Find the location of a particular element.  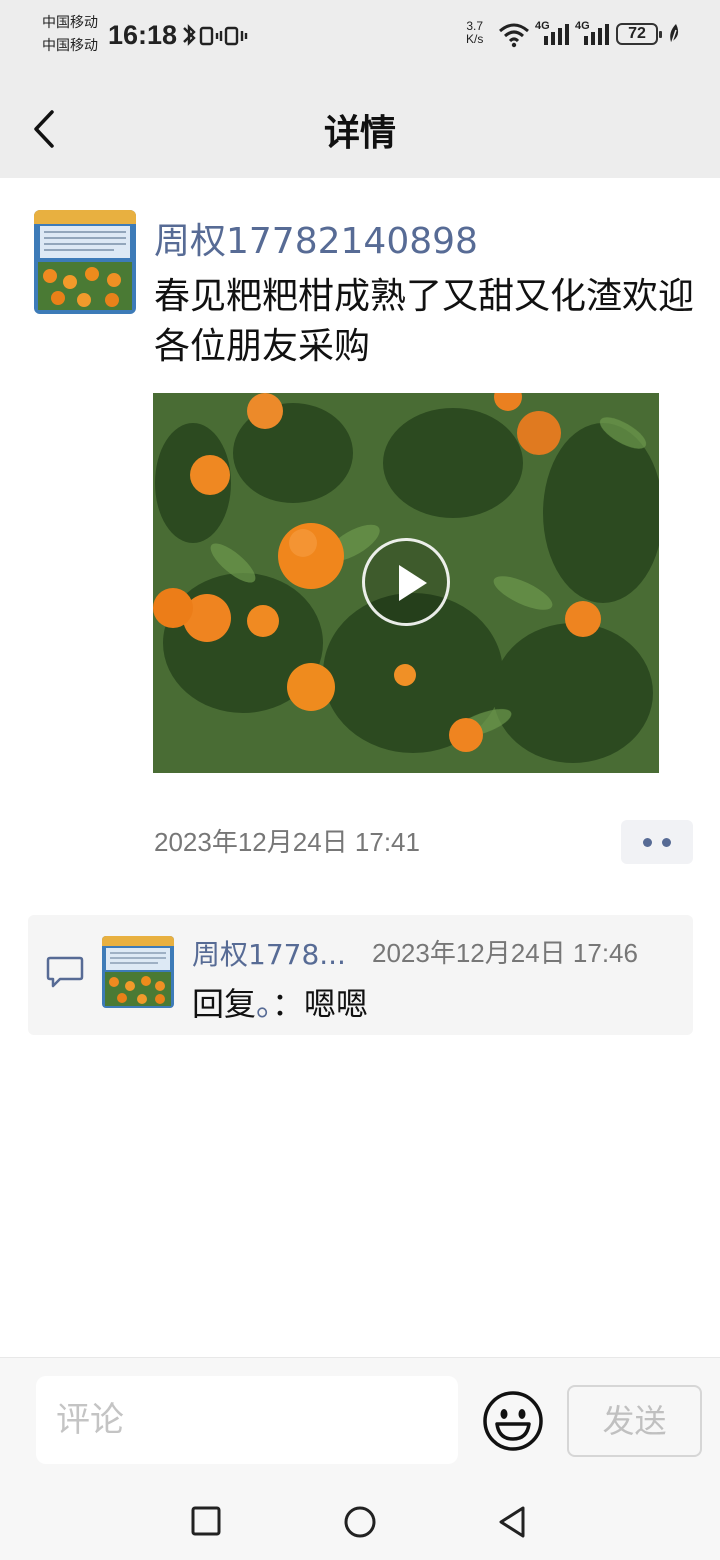

leaf-icon is located at coordinates (674, 35).